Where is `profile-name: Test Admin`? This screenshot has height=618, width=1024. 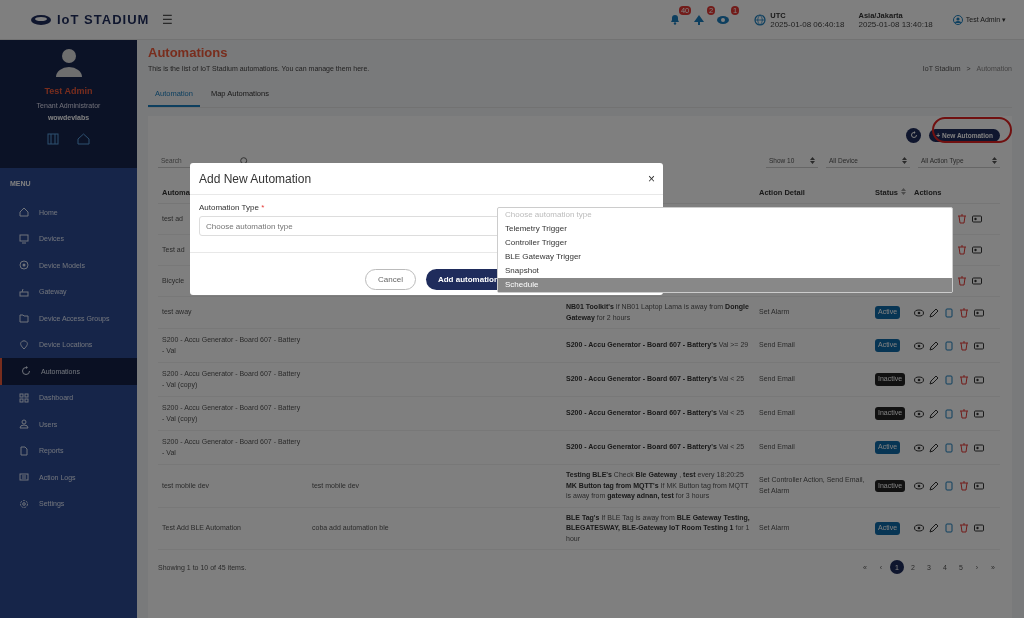 profile-name: Test Admin is located at coordinates (68, 91).